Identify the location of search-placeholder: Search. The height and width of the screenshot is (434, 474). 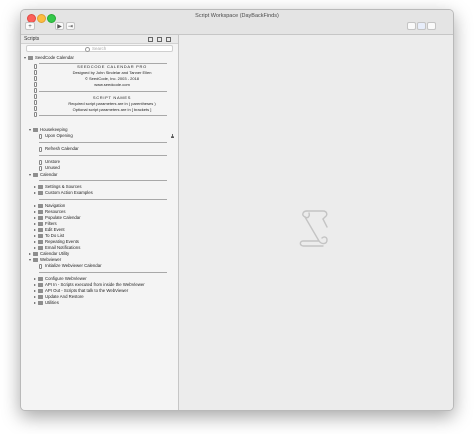
(99, 48).